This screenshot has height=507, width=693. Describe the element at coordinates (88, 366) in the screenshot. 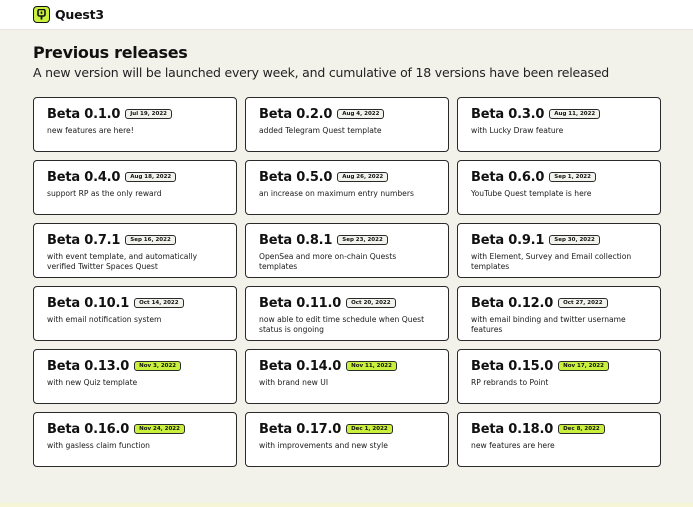

I see `release-version: Beta 0.13.0` at that location.